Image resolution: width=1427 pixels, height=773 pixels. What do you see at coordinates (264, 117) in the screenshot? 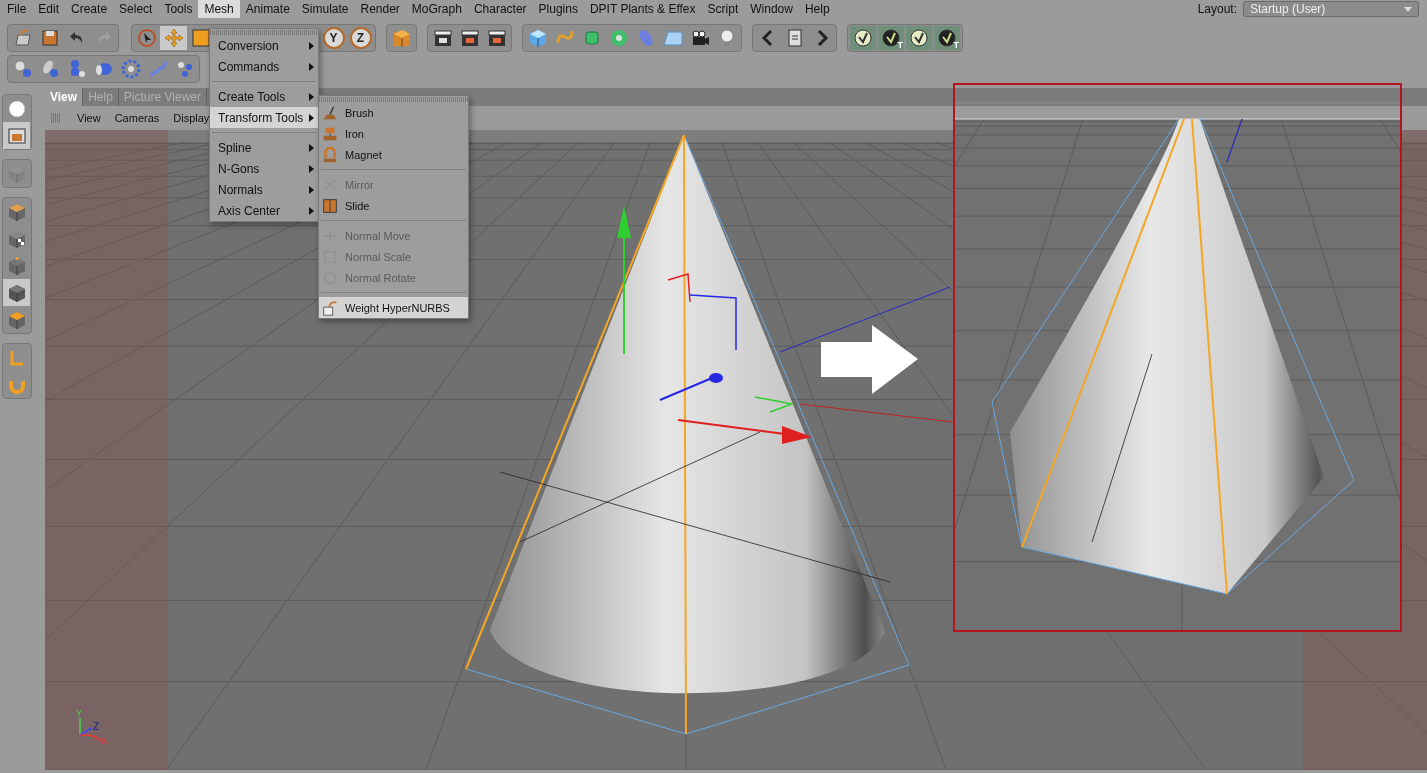
I see `menu-entry: Transform Tools` at bounding box center [264, 117].